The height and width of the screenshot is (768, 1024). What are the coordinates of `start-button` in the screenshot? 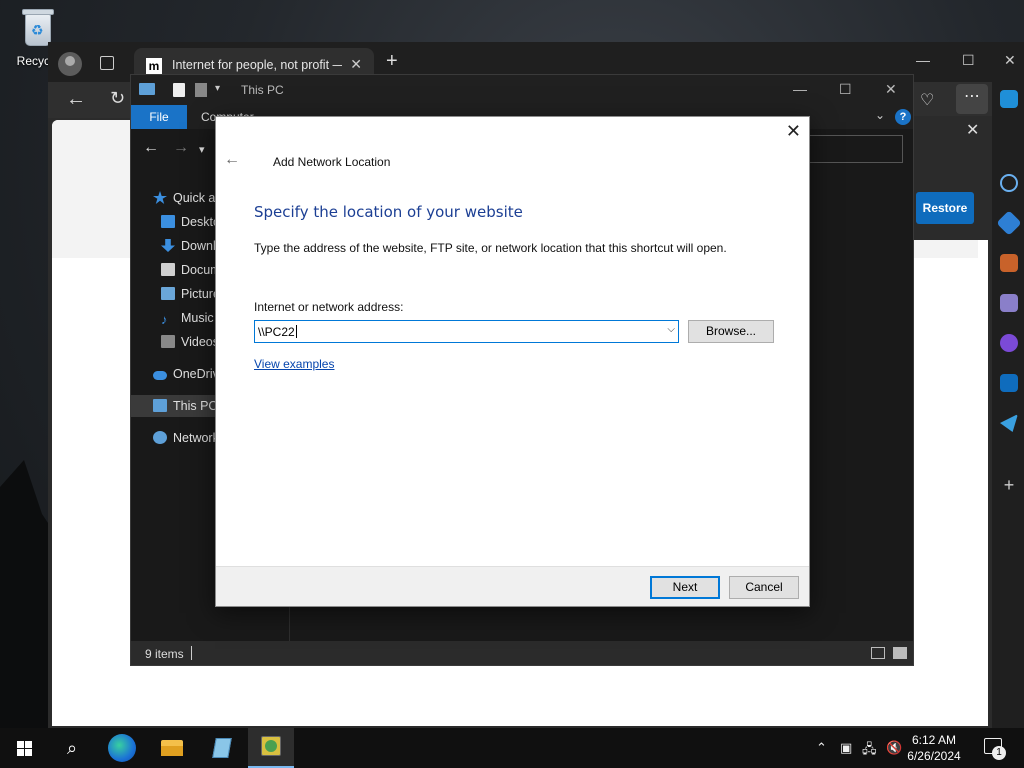 It's located at (28, 748).